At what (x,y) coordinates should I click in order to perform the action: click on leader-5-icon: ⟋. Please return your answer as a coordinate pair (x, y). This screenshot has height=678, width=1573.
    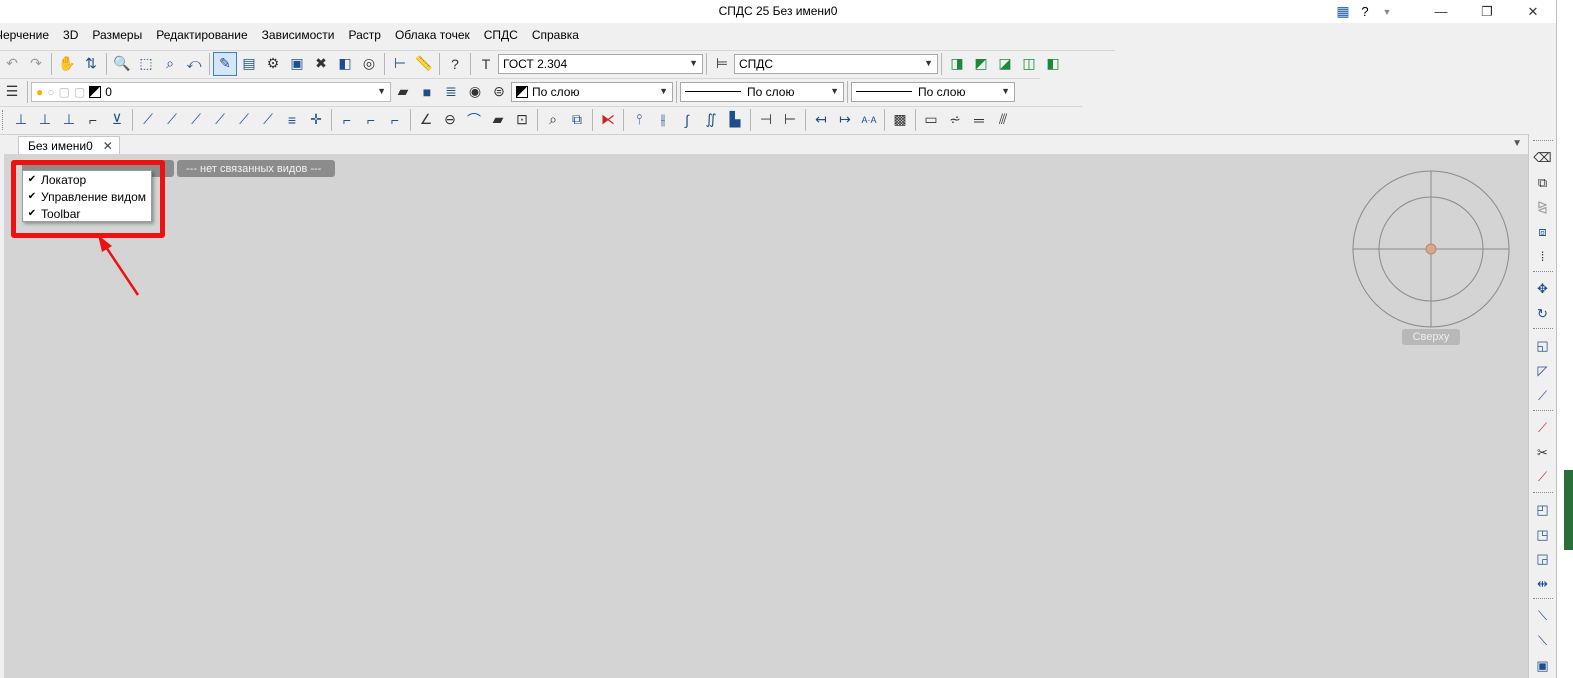
    Looking at the image, I should click on (244, 120).